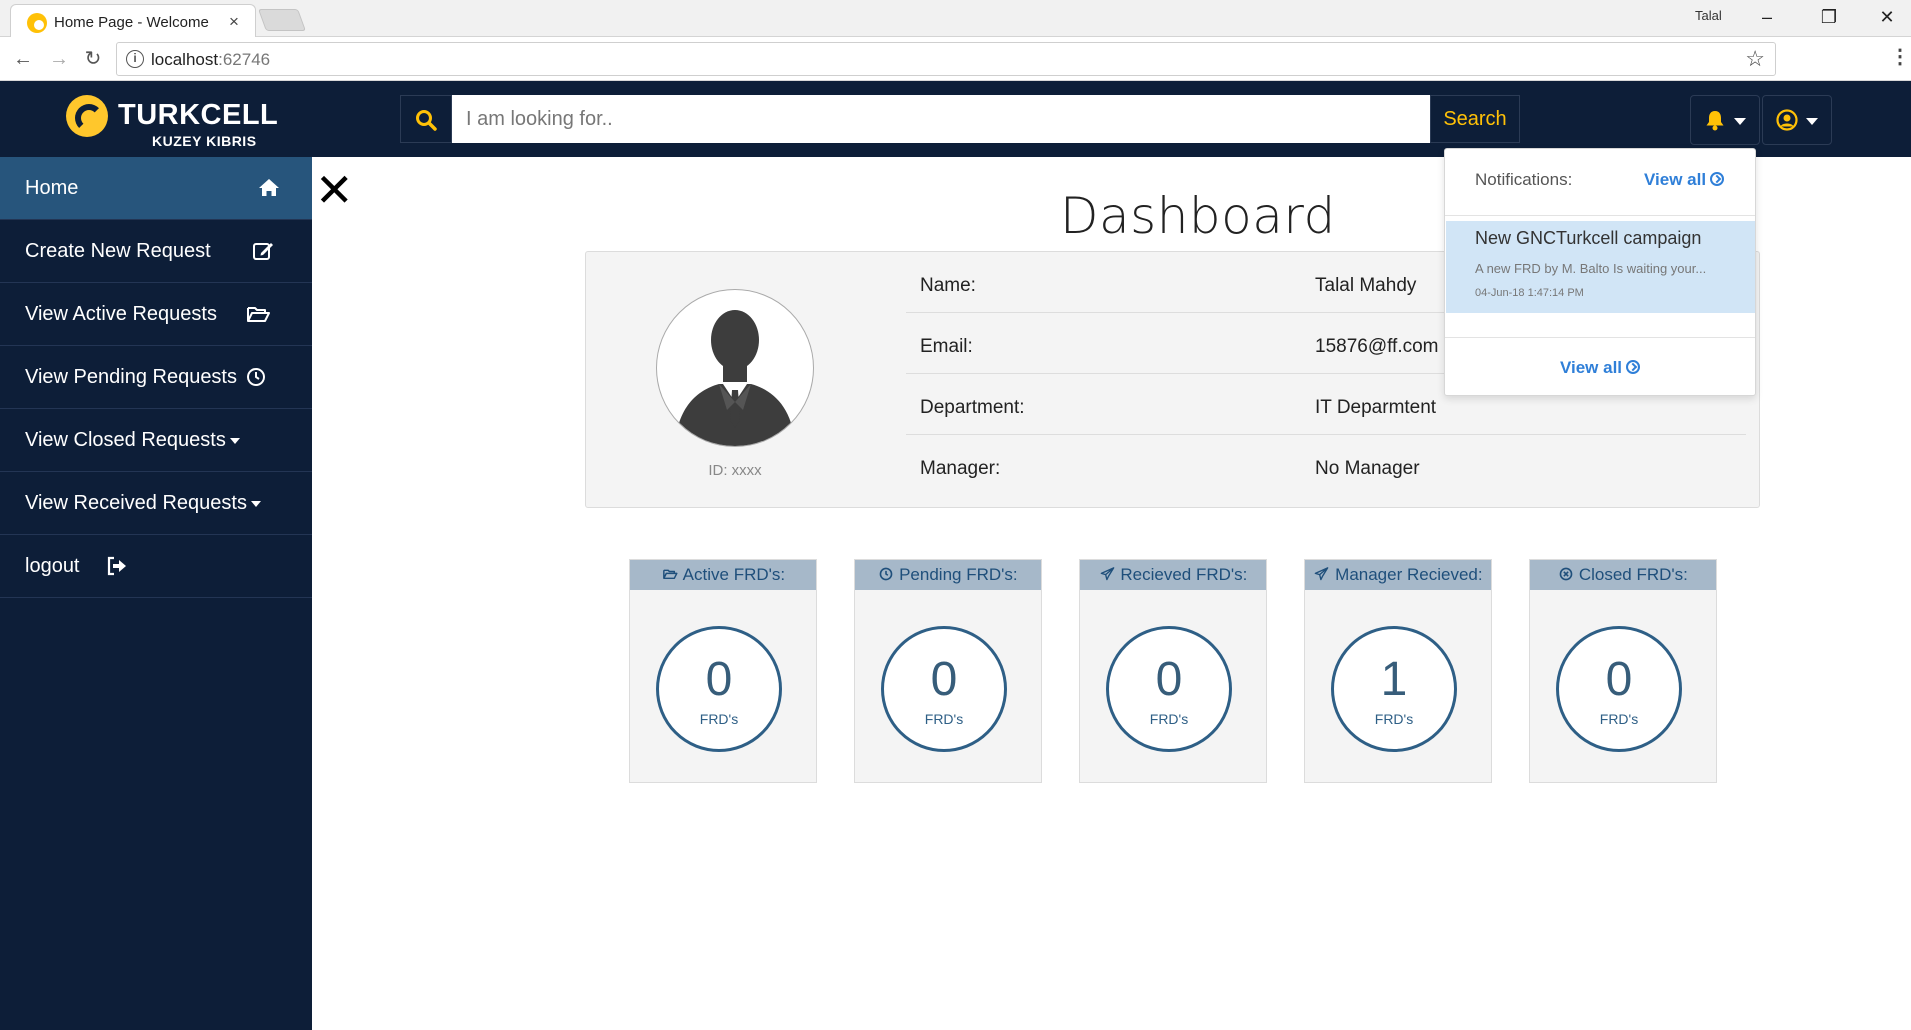 The height and width of the screenshot is (1030, 1911). What do you see at coordinates (1755, 59) in the screenshot?
I see `bookmark-star-icon: ☆` at bounding box center [1755, 59].